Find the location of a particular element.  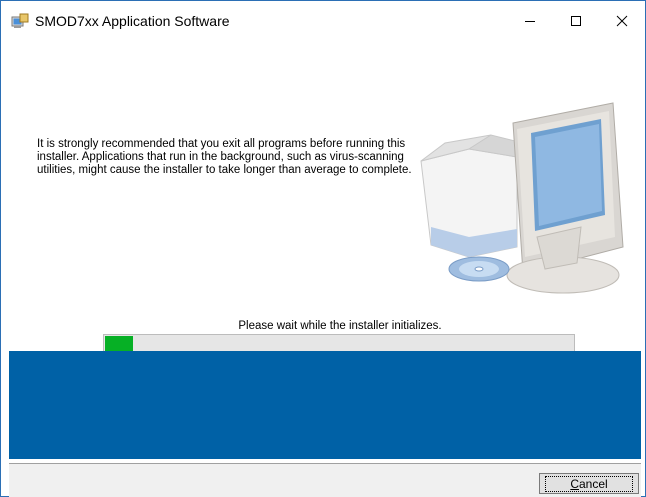

maximize-button is located at coordinates (576, 21).